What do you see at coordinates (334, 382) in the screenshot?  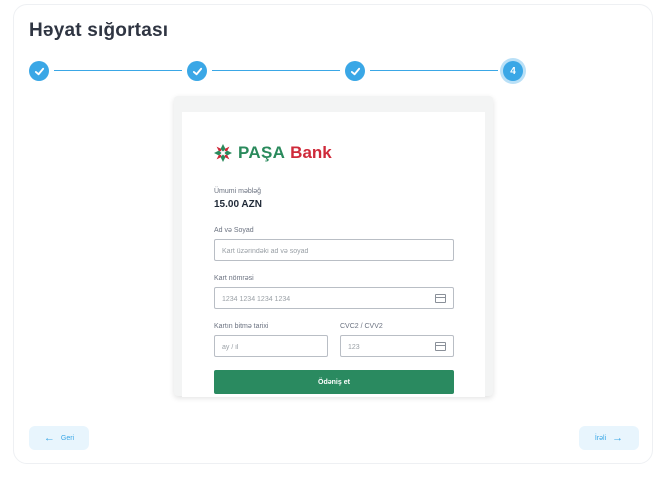 I see `pay-button: Ödəniş et` at bounding box center [334, 382].